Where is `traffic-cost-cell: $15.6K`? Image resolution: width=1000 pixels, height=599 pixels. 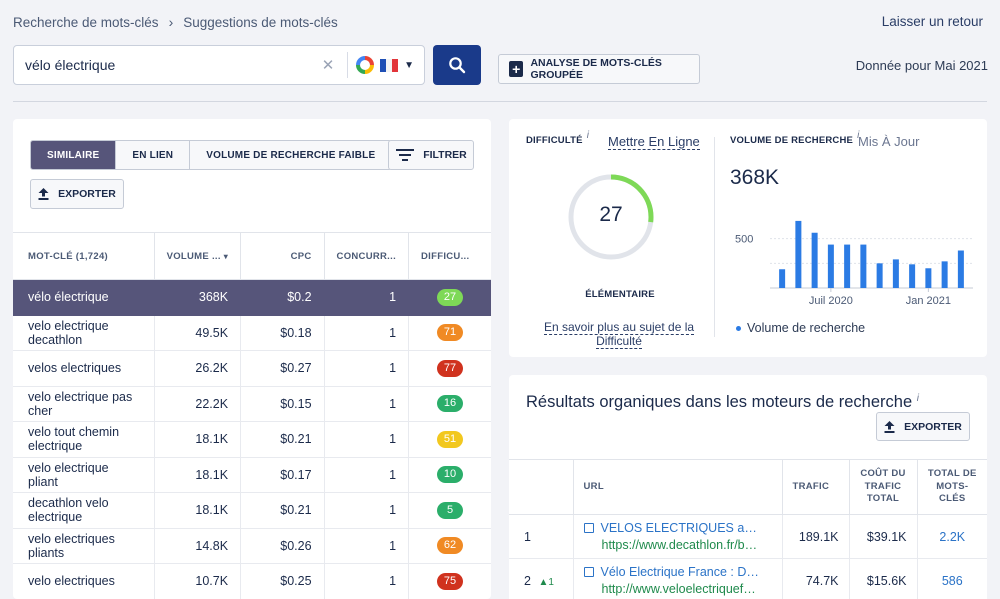
traffic-cost-cell: $15.6K is located at coordinates (883, 578).